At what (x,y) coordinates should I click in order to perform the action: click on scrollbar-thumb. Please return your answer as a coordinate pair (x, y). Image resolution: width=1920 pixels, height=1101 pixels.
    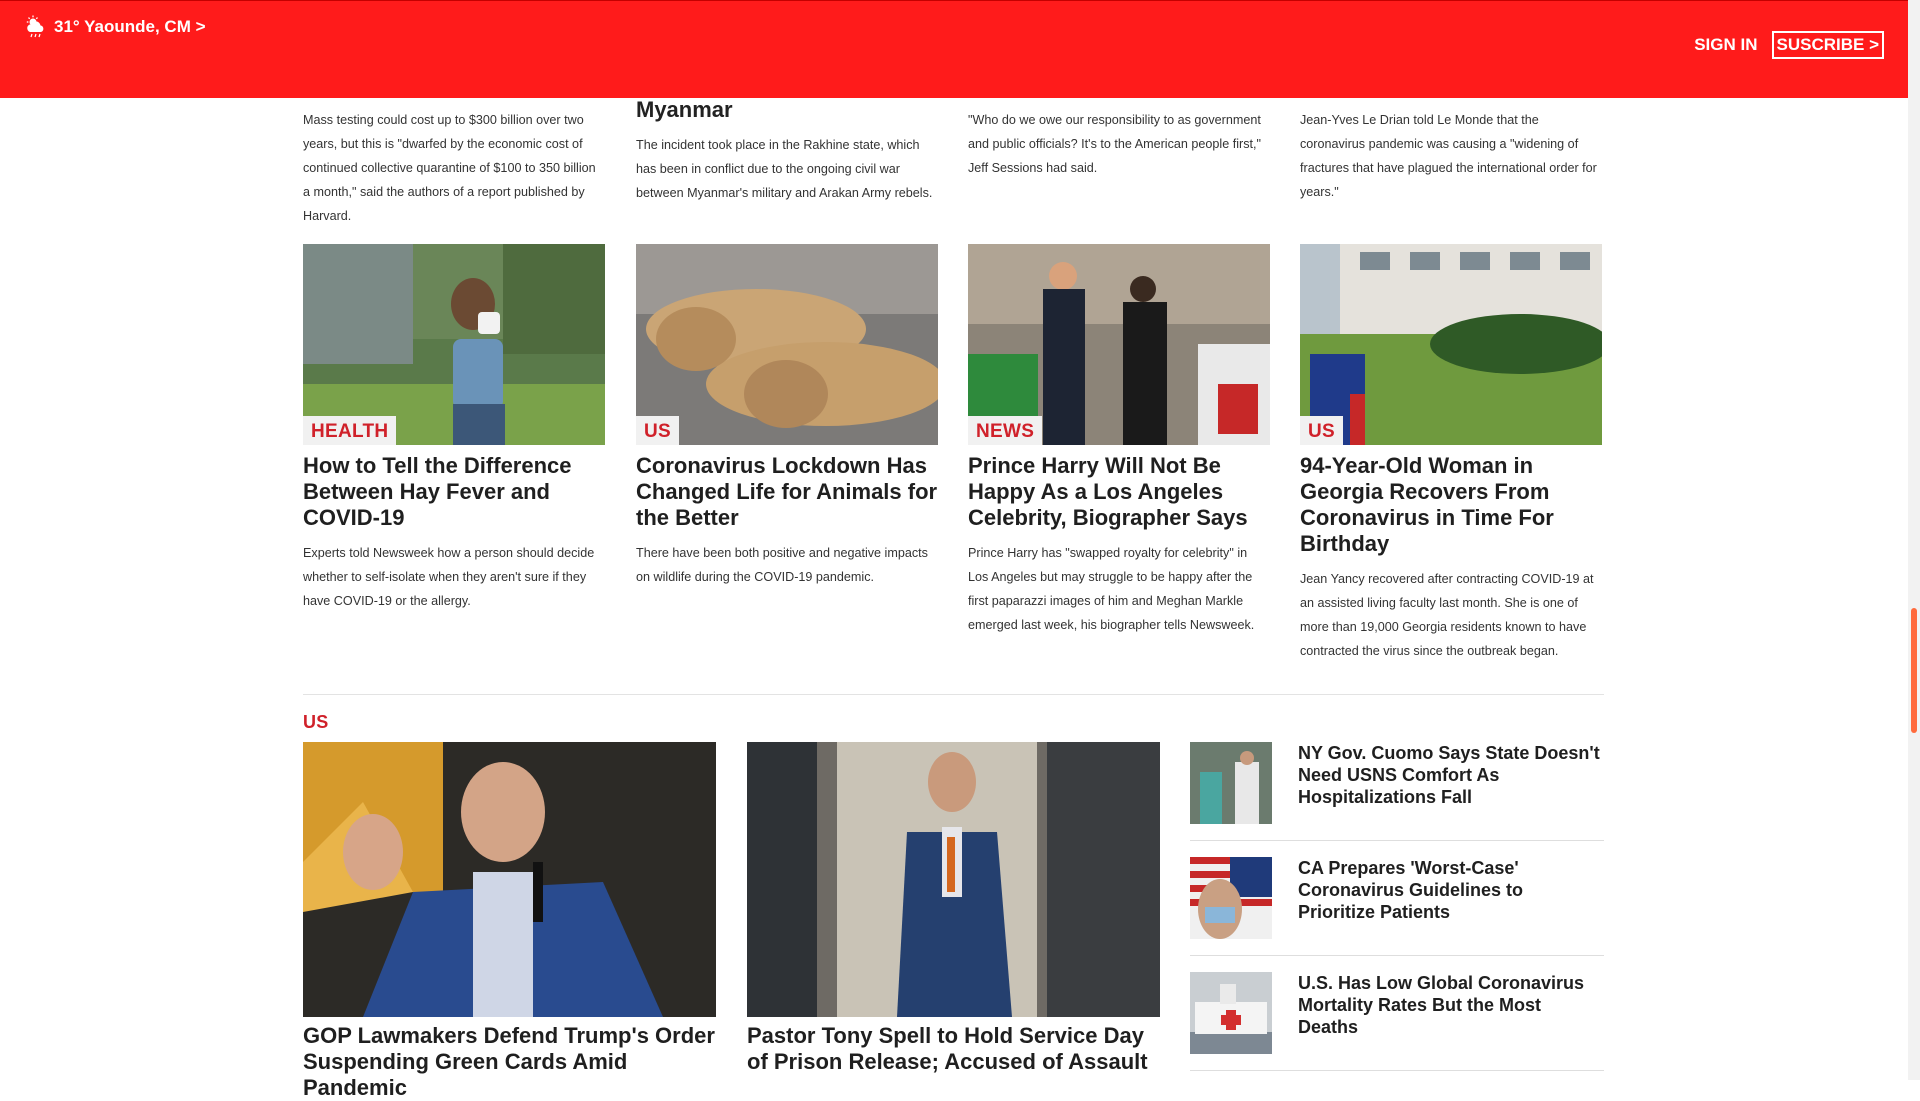
    Looking at the image, I should click on (1914, 670).